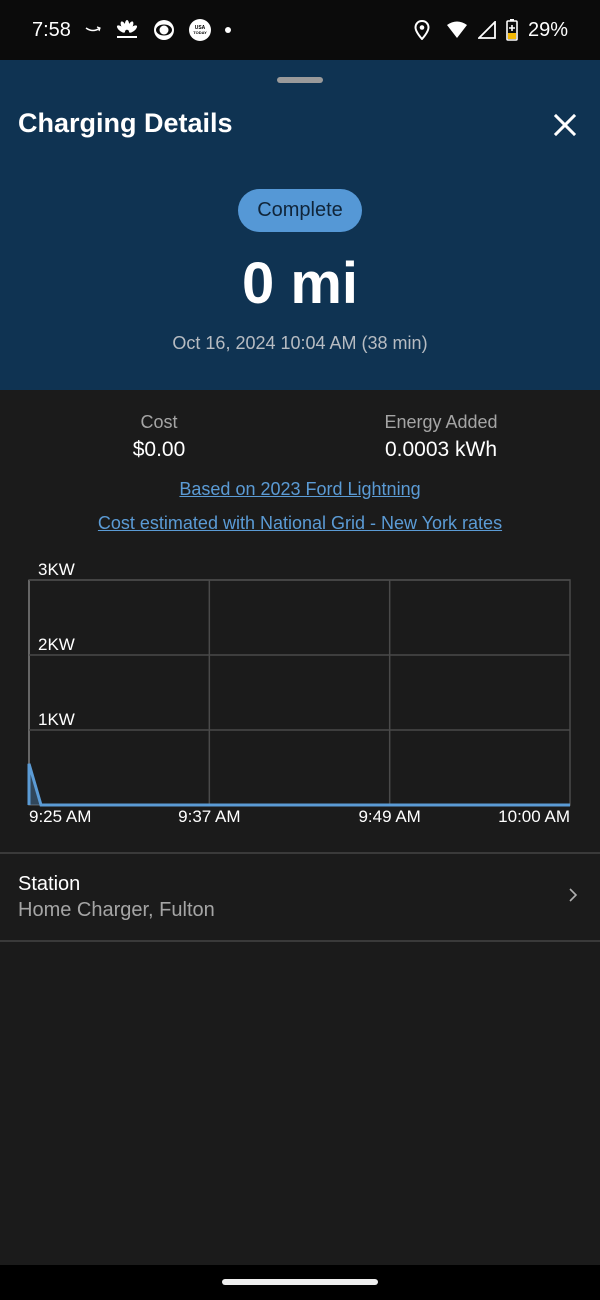 The image size is (600, 1300). I want to click on series-line, so click(298, 785).